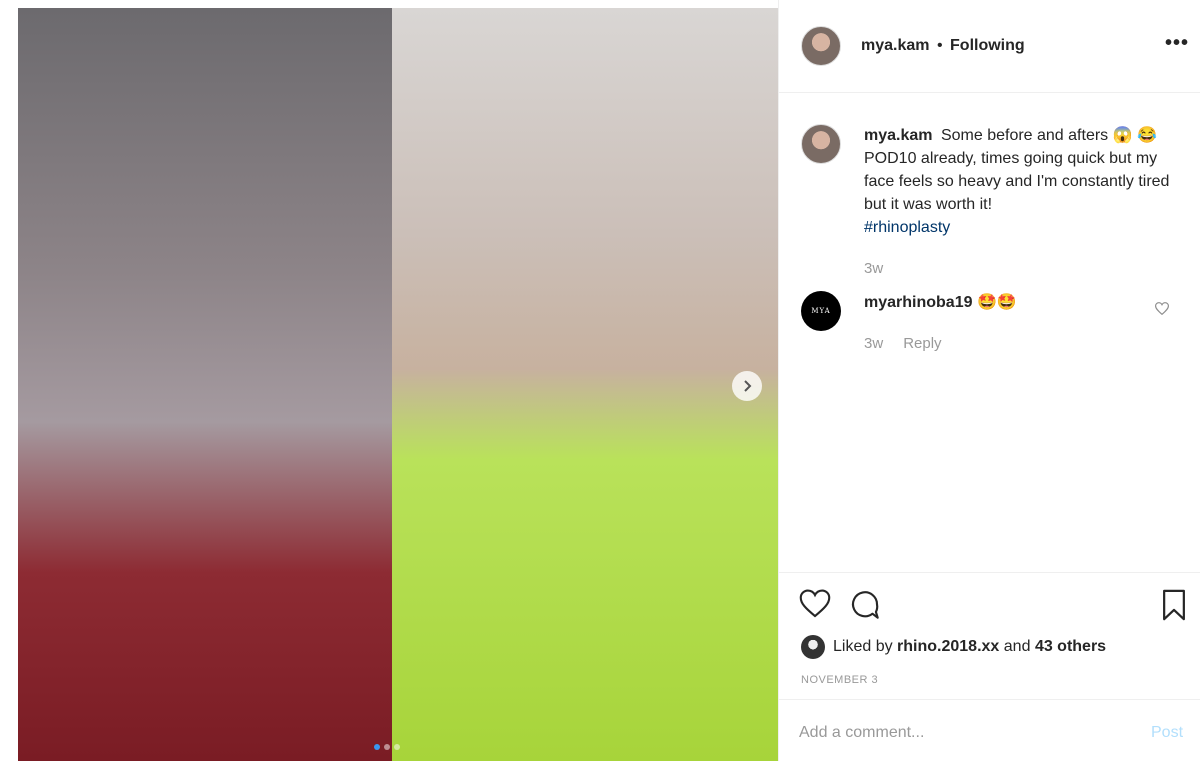 The width and height of the screenshot is (1200, 761). What do you see at coordinates (964, 733) in the screenshot?
I see `comment-input` at bounding box center [964, 733].